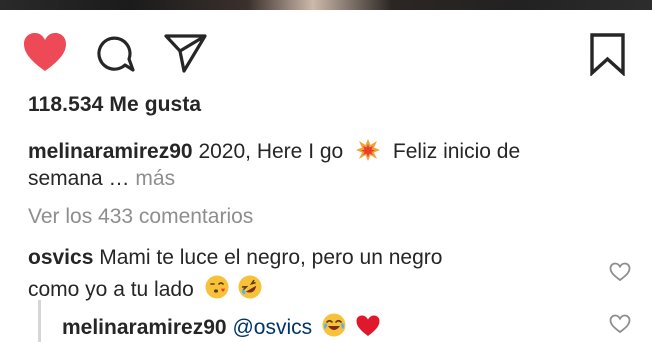 This screenshot has width=652, height=342. Describe the element at coordinates (456, 151) in the screenshot. I see `caption-text-after: Feliz inicio de` at that location.